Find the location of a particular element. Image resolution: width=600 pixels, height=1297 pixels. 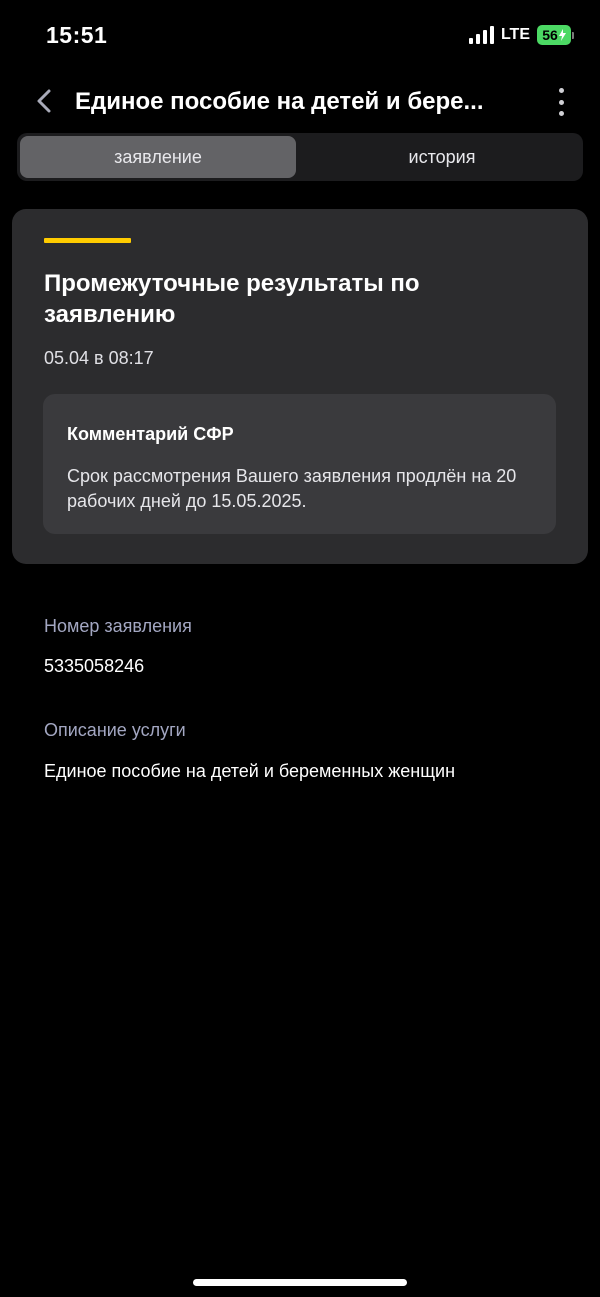

application-number-value: 5335058246 is located at coordinates (94, 666).